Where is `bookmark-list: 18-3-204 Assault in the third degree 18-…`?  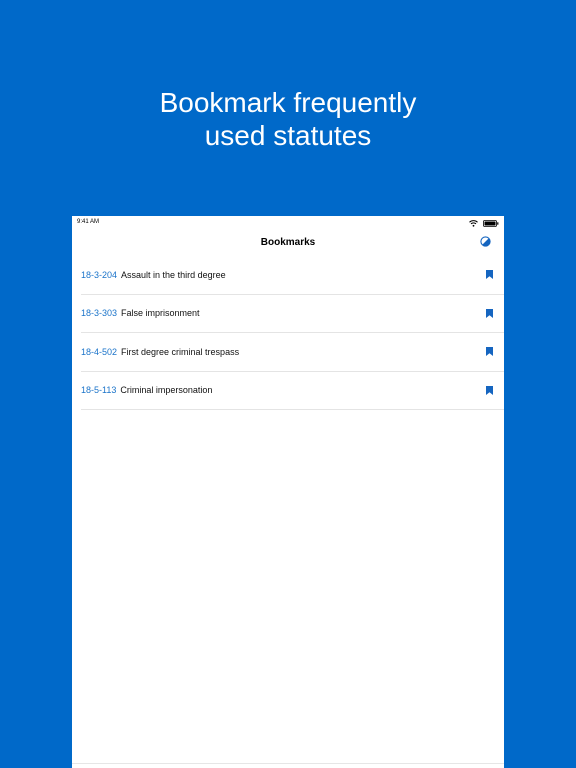
bookmark-list: 18-3-204 Assault in the third degree 18-… is located at coordinates (292, 333).